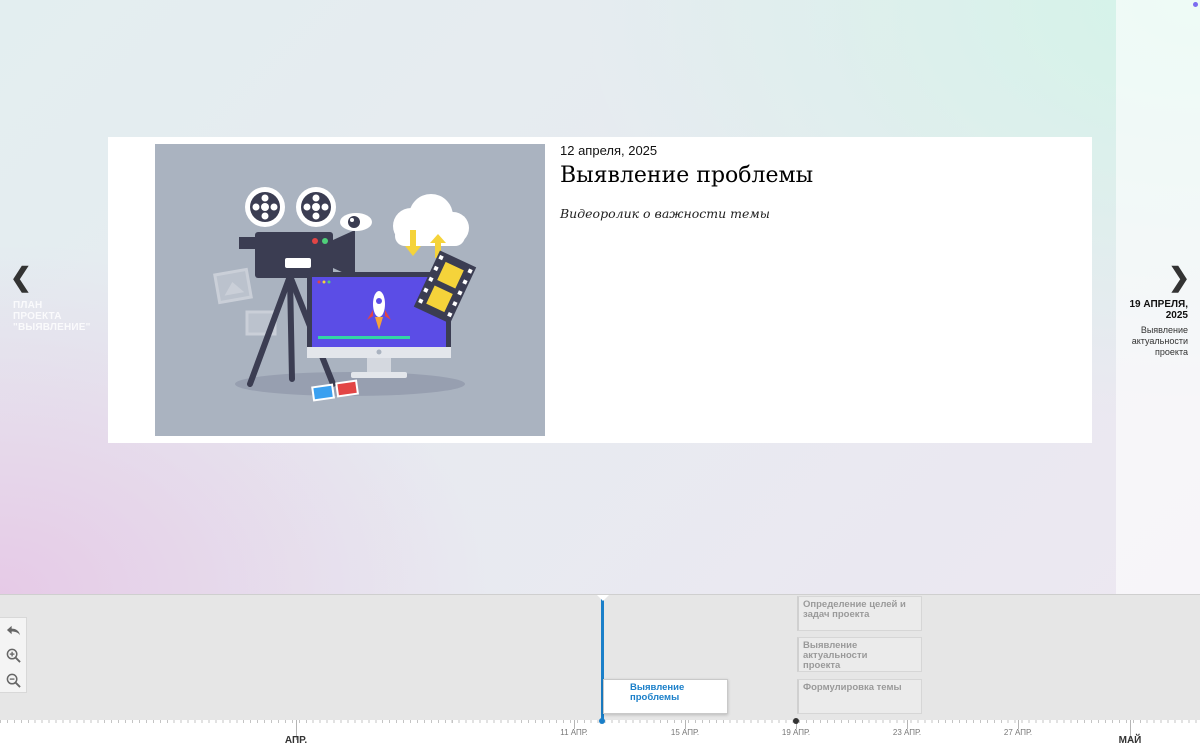  Describe the element at coordinates (1130, 740) in the screenshot. I see `axis-month-label: МАЙ` at that location.